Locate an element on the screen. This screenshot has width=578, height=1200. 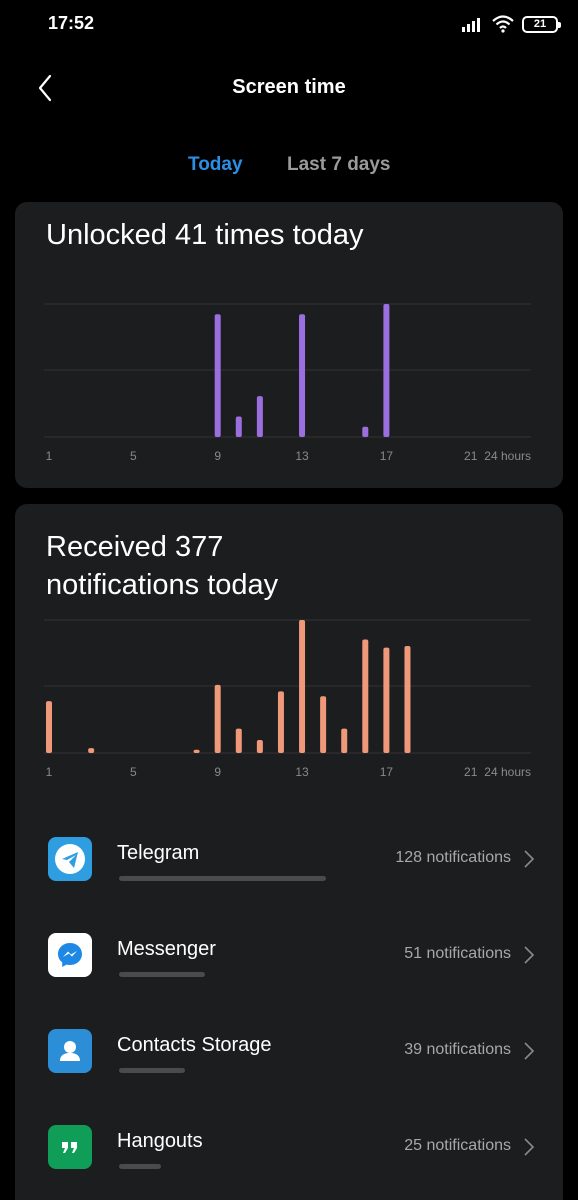
status-icons: 21 is located at coordinates (511, 24).